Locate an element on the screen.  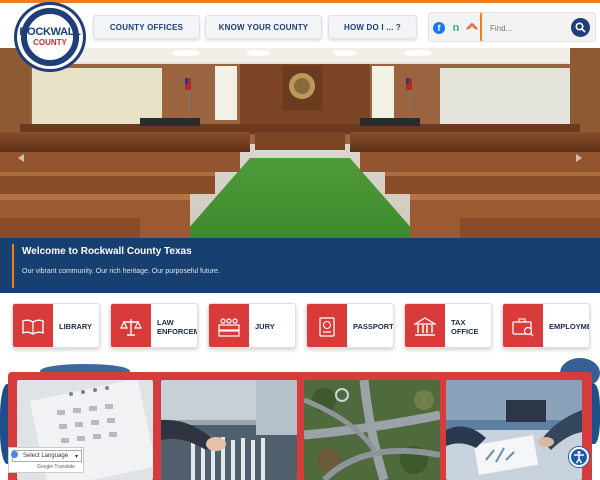
county-logo: ROCKWALL COUNTY is located at coordinates (50, 37).